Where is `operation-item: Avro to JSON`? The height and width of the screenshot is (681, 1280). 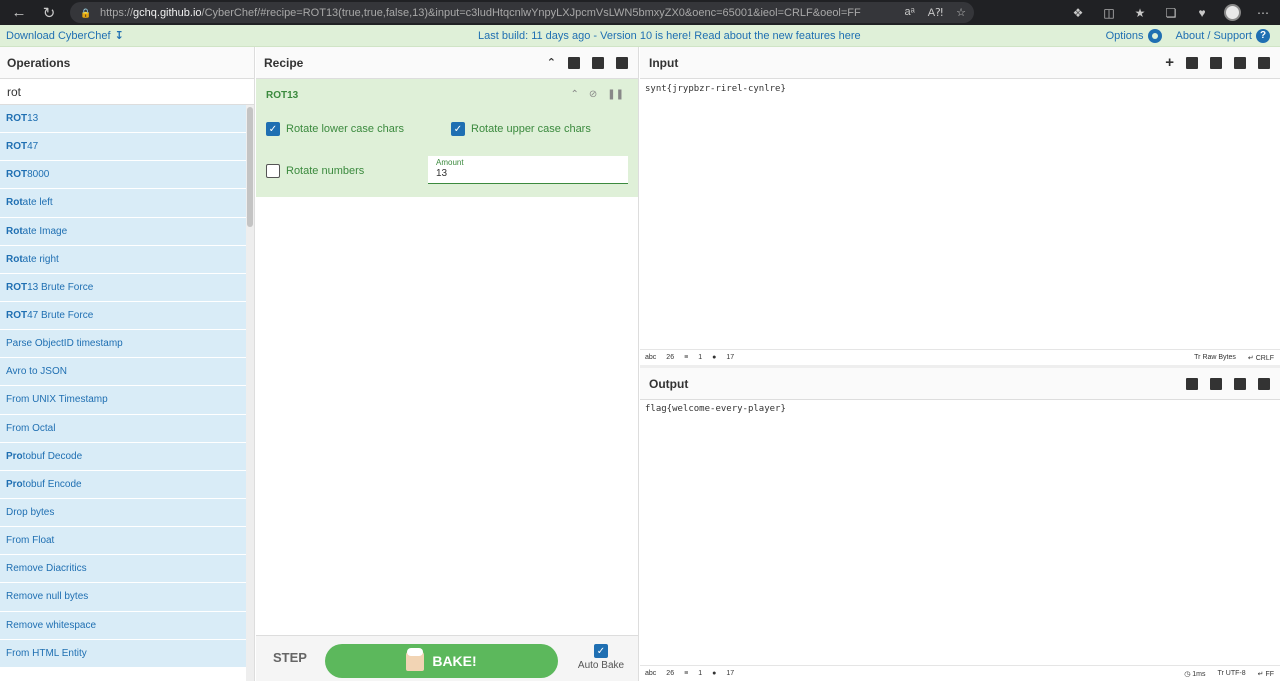
operation-item: Avro to JSON is located at coordinates (123, 372).